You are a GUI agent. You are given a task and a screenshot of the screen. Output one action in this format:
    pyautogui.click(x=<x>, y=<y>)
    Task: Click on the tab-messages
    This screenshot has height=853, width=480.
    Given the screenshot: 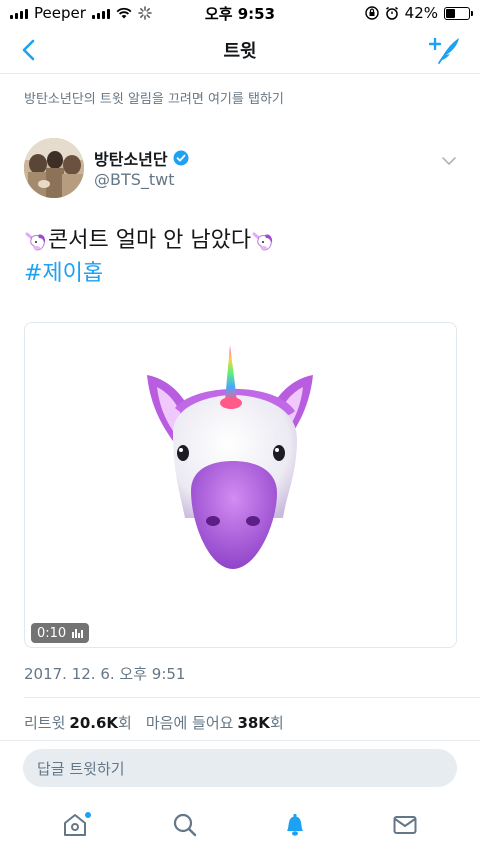 What is the action you would take?
    pyautogui.click(x=405, y=825)
    